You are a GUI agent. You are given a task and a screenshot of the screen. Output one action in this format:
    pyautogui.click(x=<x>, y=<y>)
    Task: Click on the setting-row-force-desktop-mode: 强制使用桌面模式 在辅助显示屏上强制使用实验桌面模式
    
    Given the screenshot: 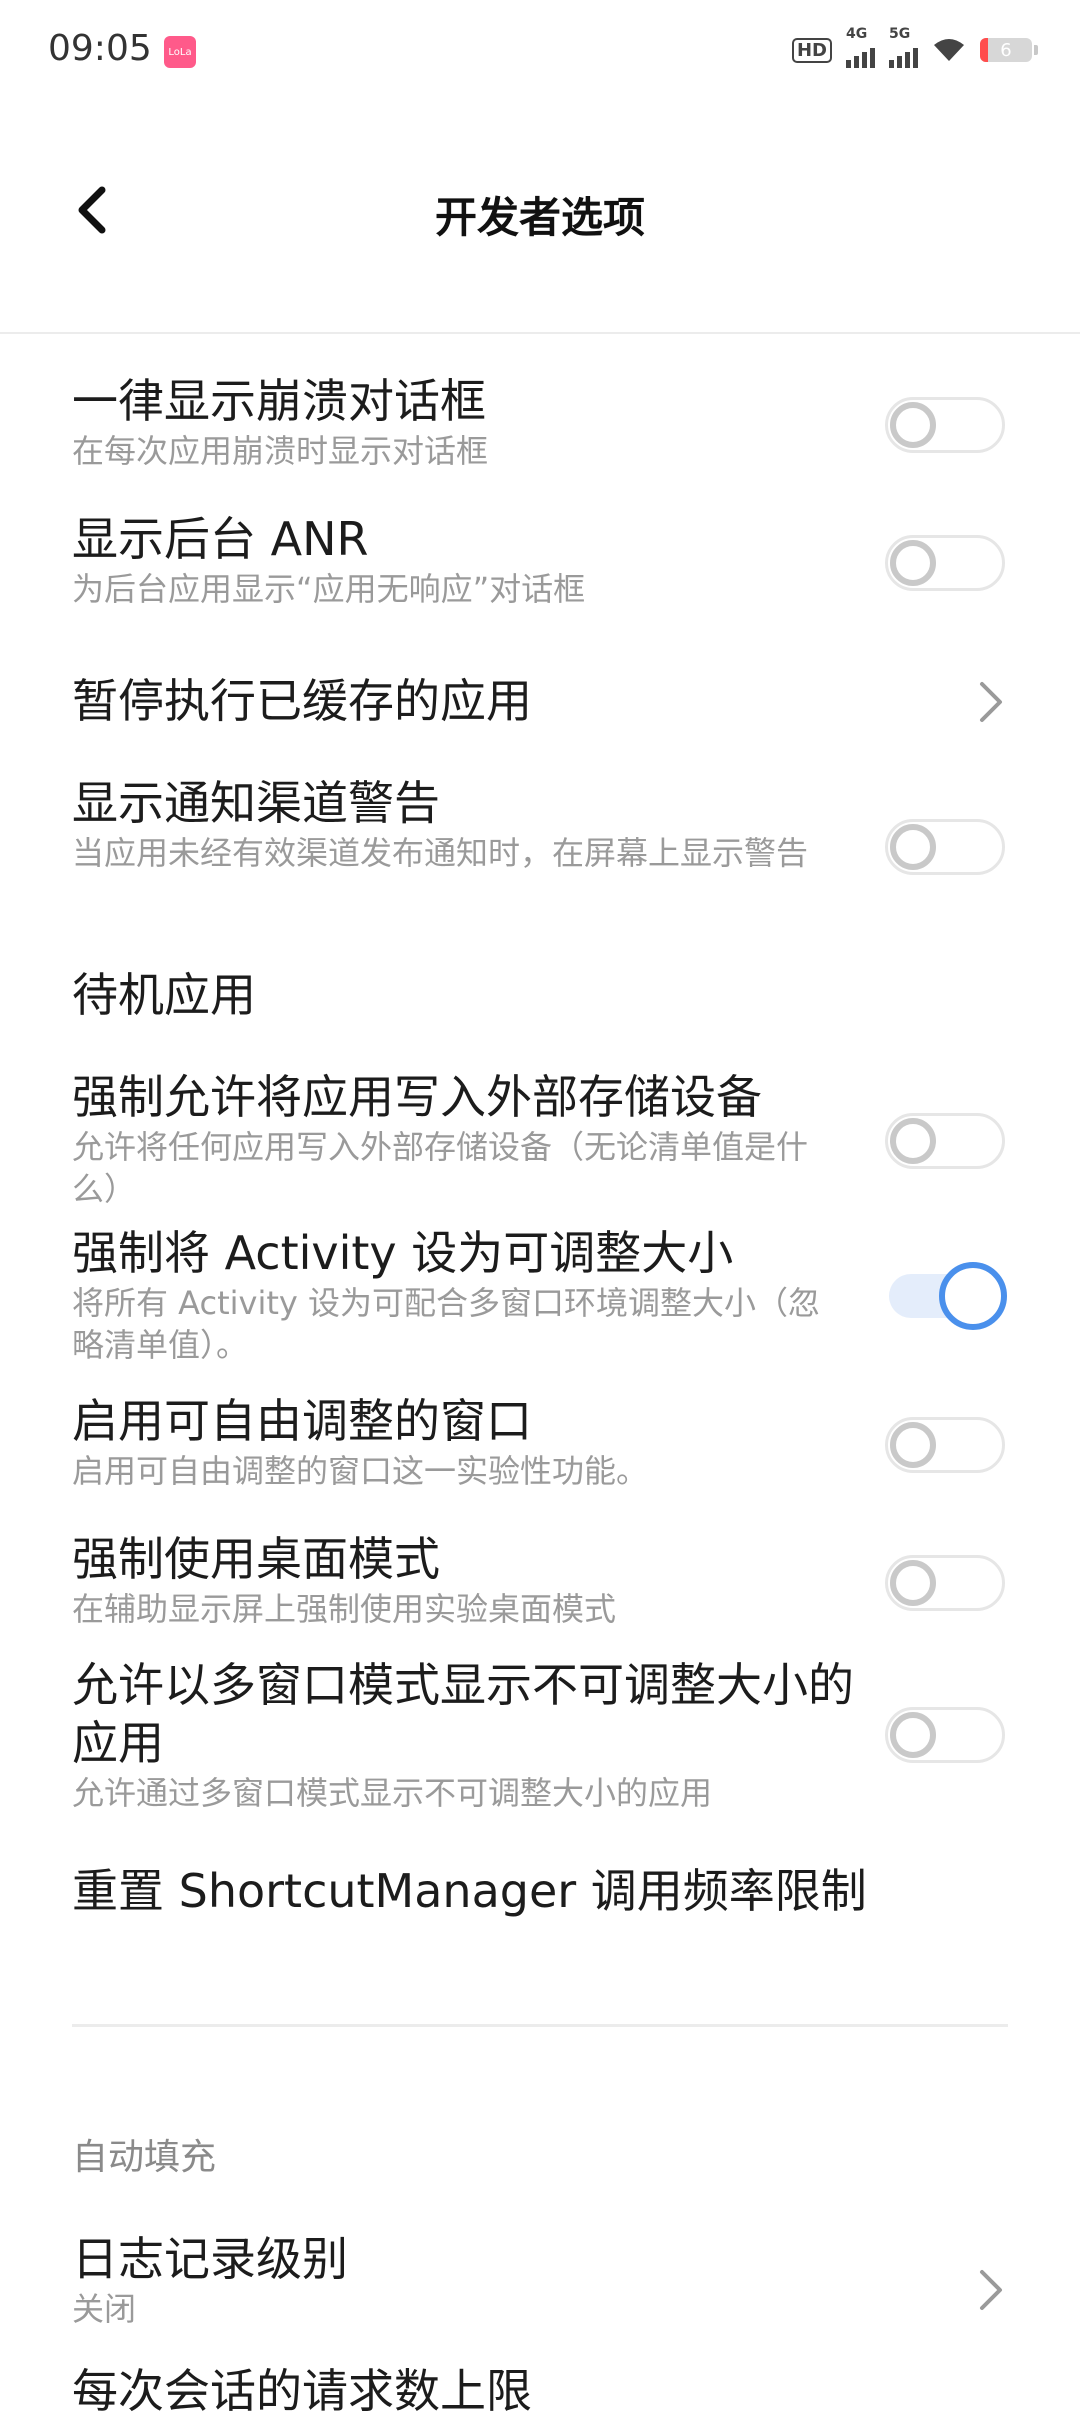 What is the action you would take?
    pyautogui.click(x=540, y=1580)
    